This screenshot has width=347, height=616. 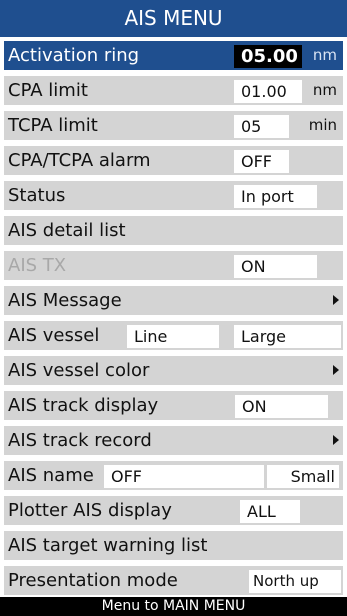 What do you see at coordinates (281, 406) in the screenshot?
I see `ais-track-display-value: ON` at bounding box center [281, 406].